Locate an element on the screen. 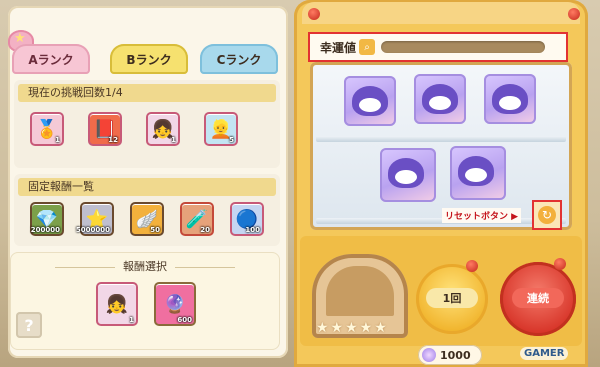  luck-progress-track is located at coordinates (463, 47).